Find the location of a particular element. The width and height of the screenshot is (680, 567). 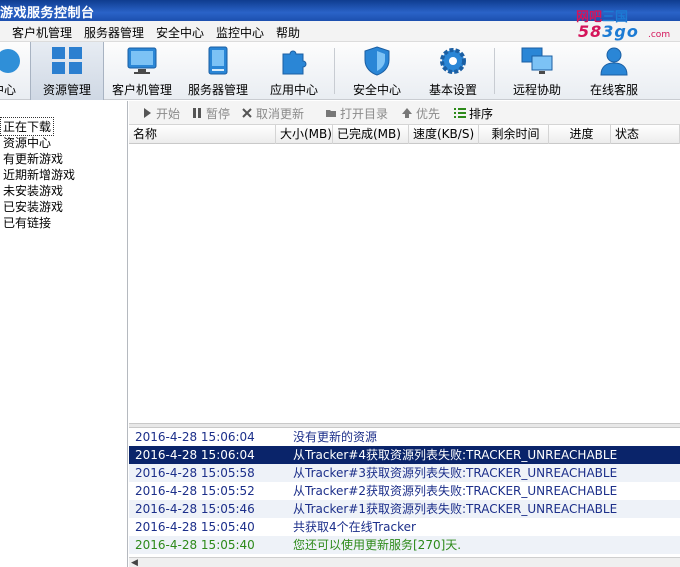

log-message: 您还可以使用更新服务[270]天. is located at coordinates (377, 545).